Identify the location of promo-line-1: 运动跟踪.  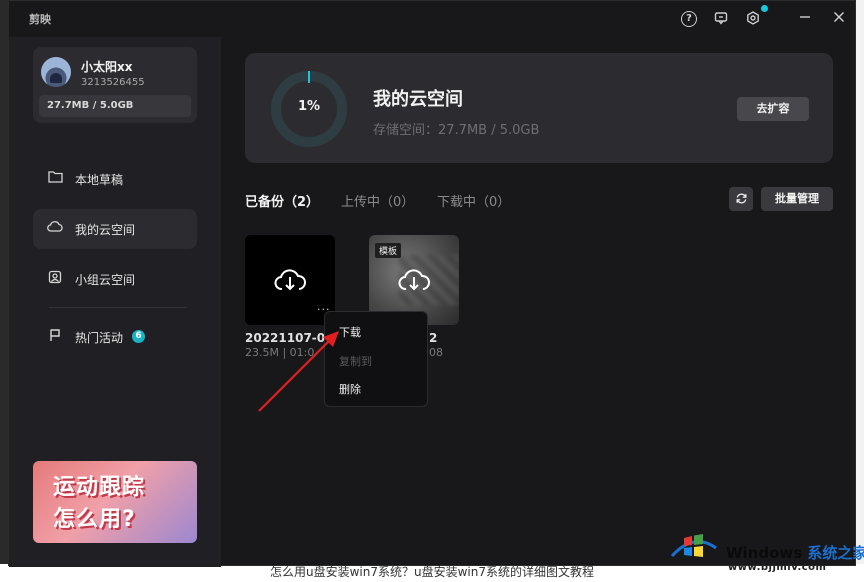
(99, 487).